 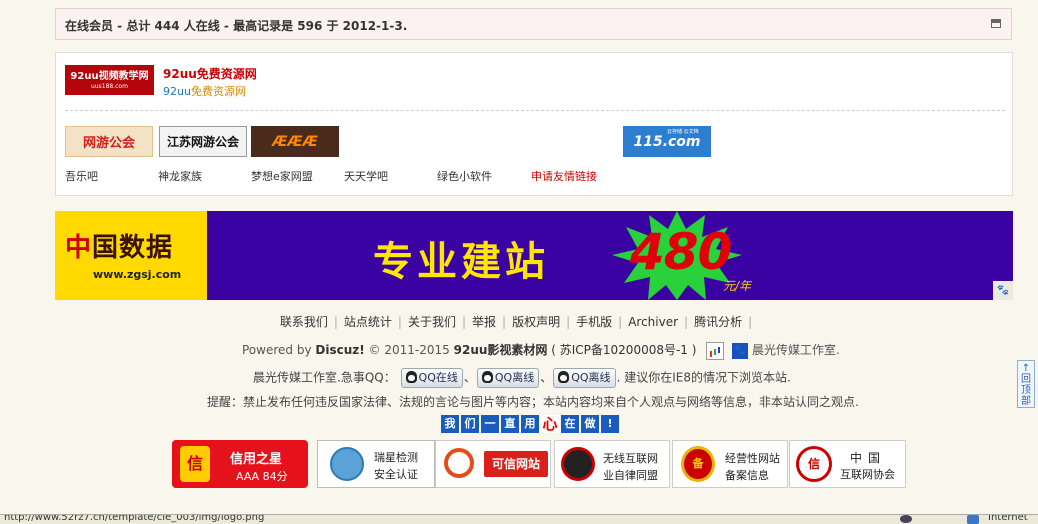 I want to click on up-arrow-icon: ↑, so click(x=1026, y=368).